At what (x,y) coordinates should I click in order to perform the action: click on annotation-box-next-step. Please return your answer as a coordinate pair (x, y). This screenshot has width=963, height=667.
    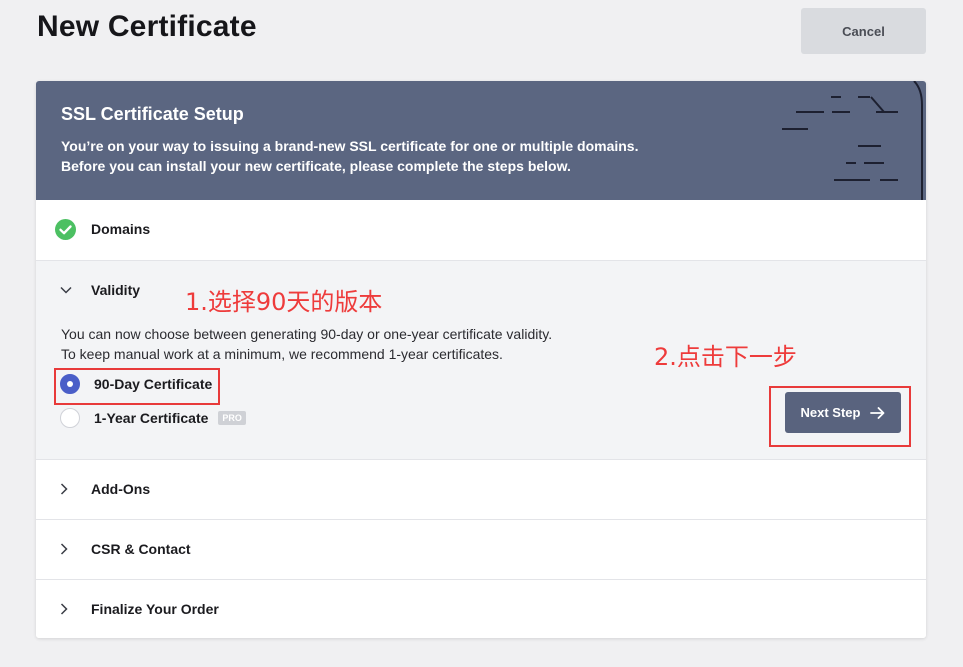
    Looking at the image, I should click on (840, 416).